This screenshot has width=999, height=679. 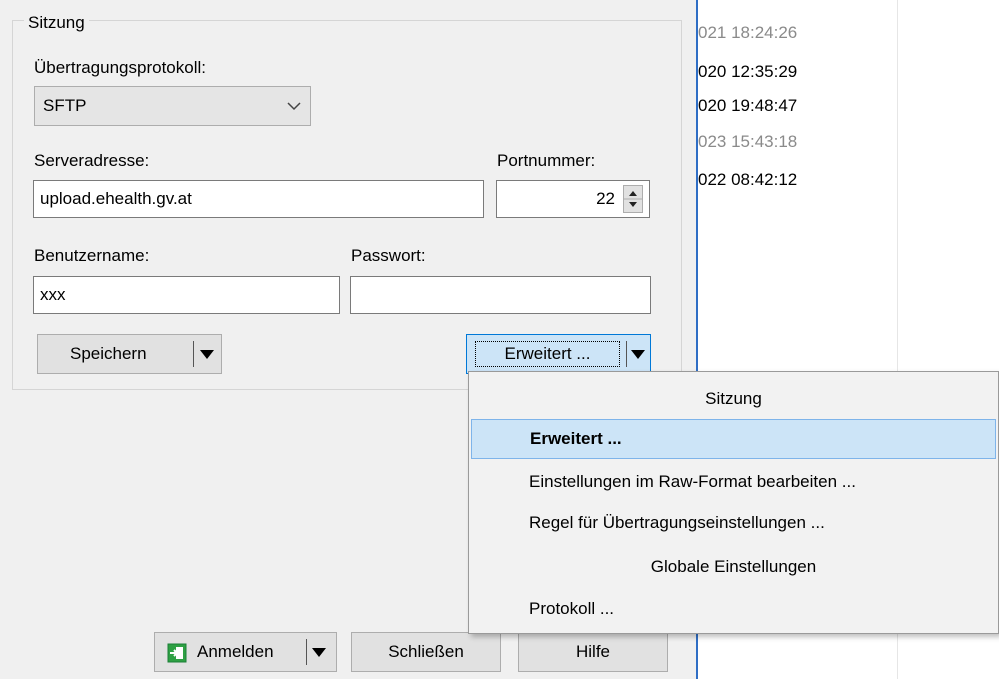 What do you see at coordinates (92, 160) in the screenshot?
I see `server-label: Serveradresse:` at bounding box center [92, 160].